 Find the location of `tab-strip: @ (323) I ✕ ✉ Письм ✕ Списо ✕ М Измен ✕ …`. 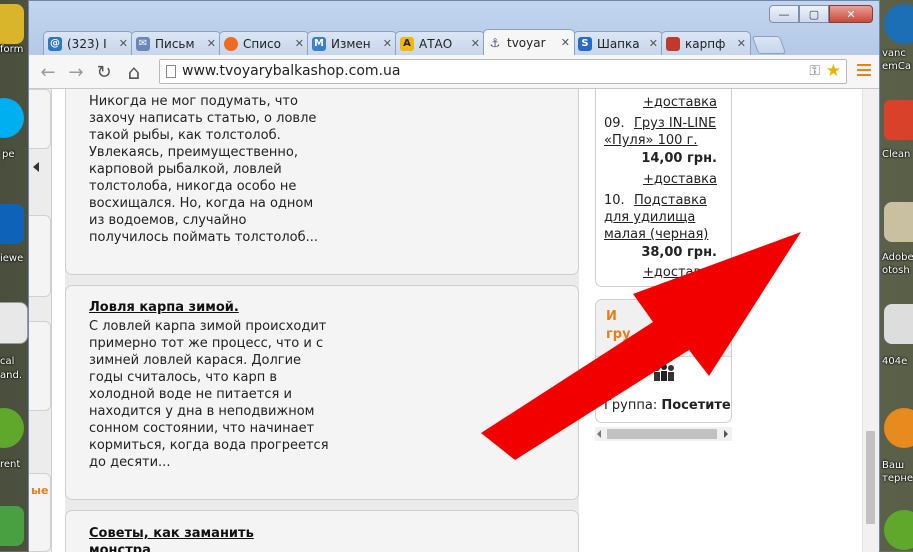

tab-strip: @ (323) I ✕ ✉ Письм ✕ Списо ✕ М Измен ✕ … is located at coordinates (415, 42).